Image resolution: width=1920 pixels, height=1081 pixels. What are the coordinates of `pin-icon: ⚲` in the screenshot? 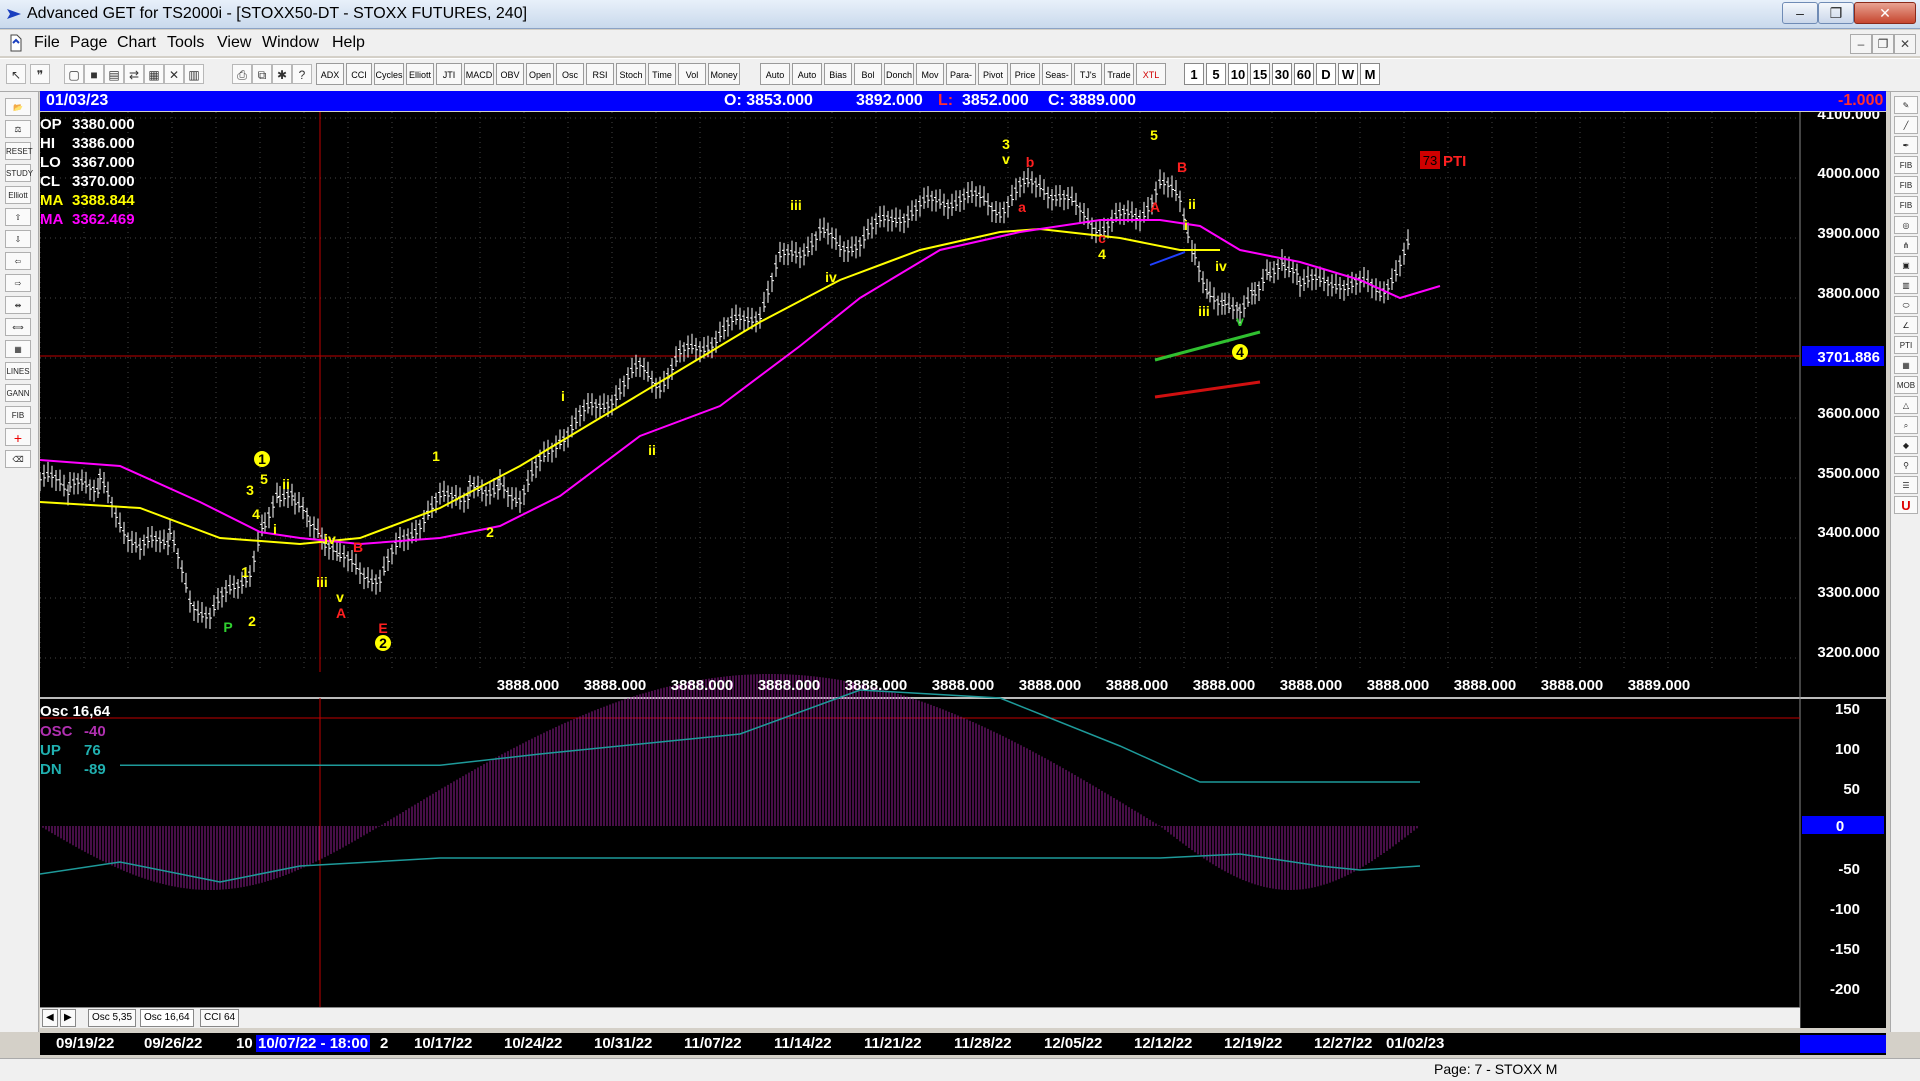 It's located at (1906, 465).